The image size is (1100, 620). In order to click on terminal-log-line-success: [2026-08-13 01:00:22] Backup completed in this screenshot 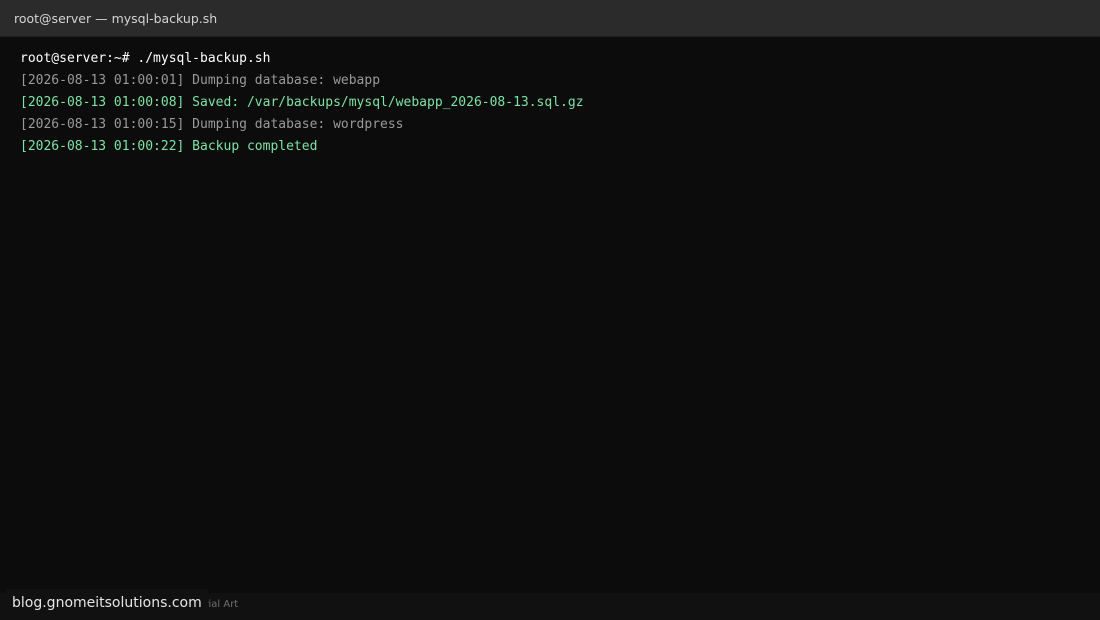, I will do `click(169, 146)`.